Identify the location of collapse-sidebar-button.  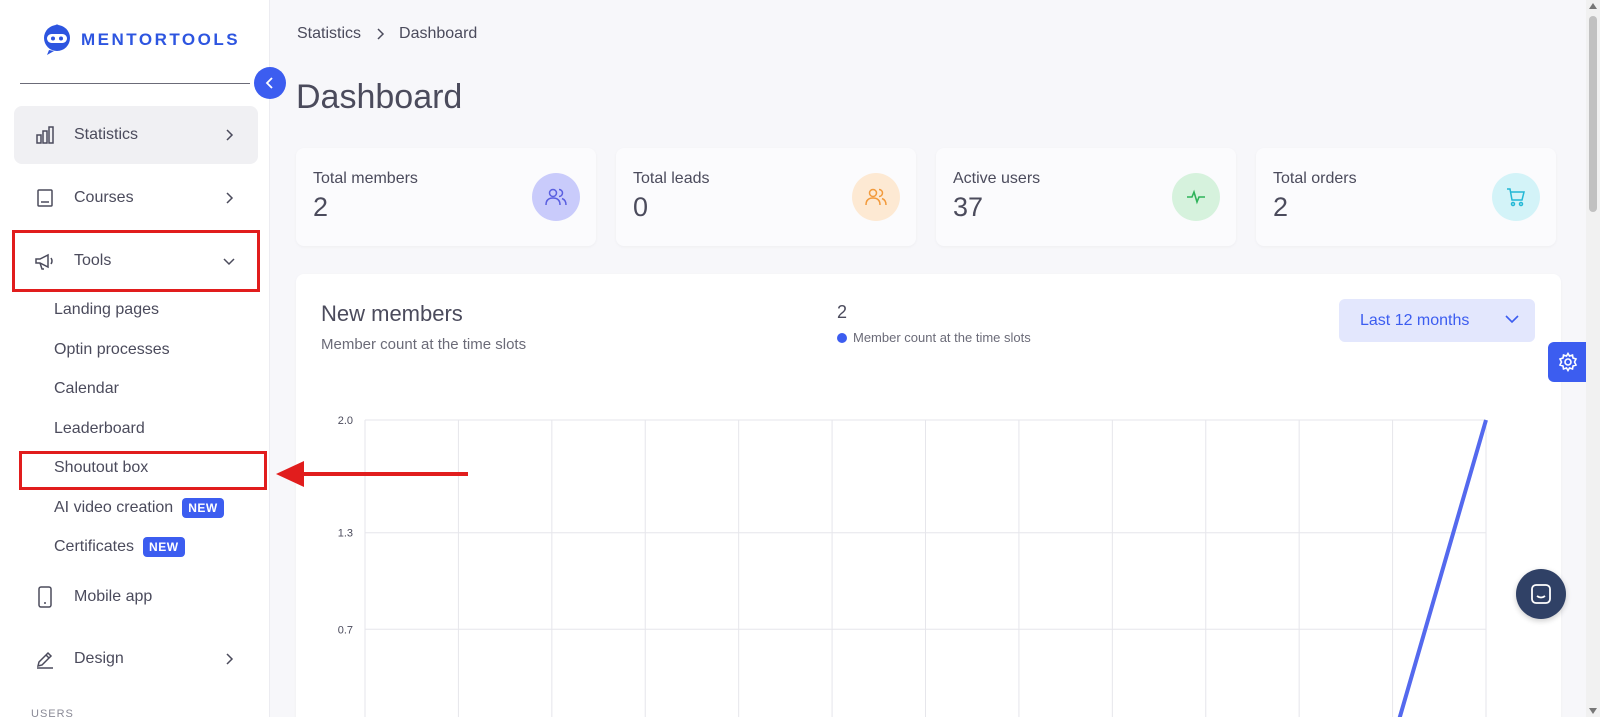
(270, 83).